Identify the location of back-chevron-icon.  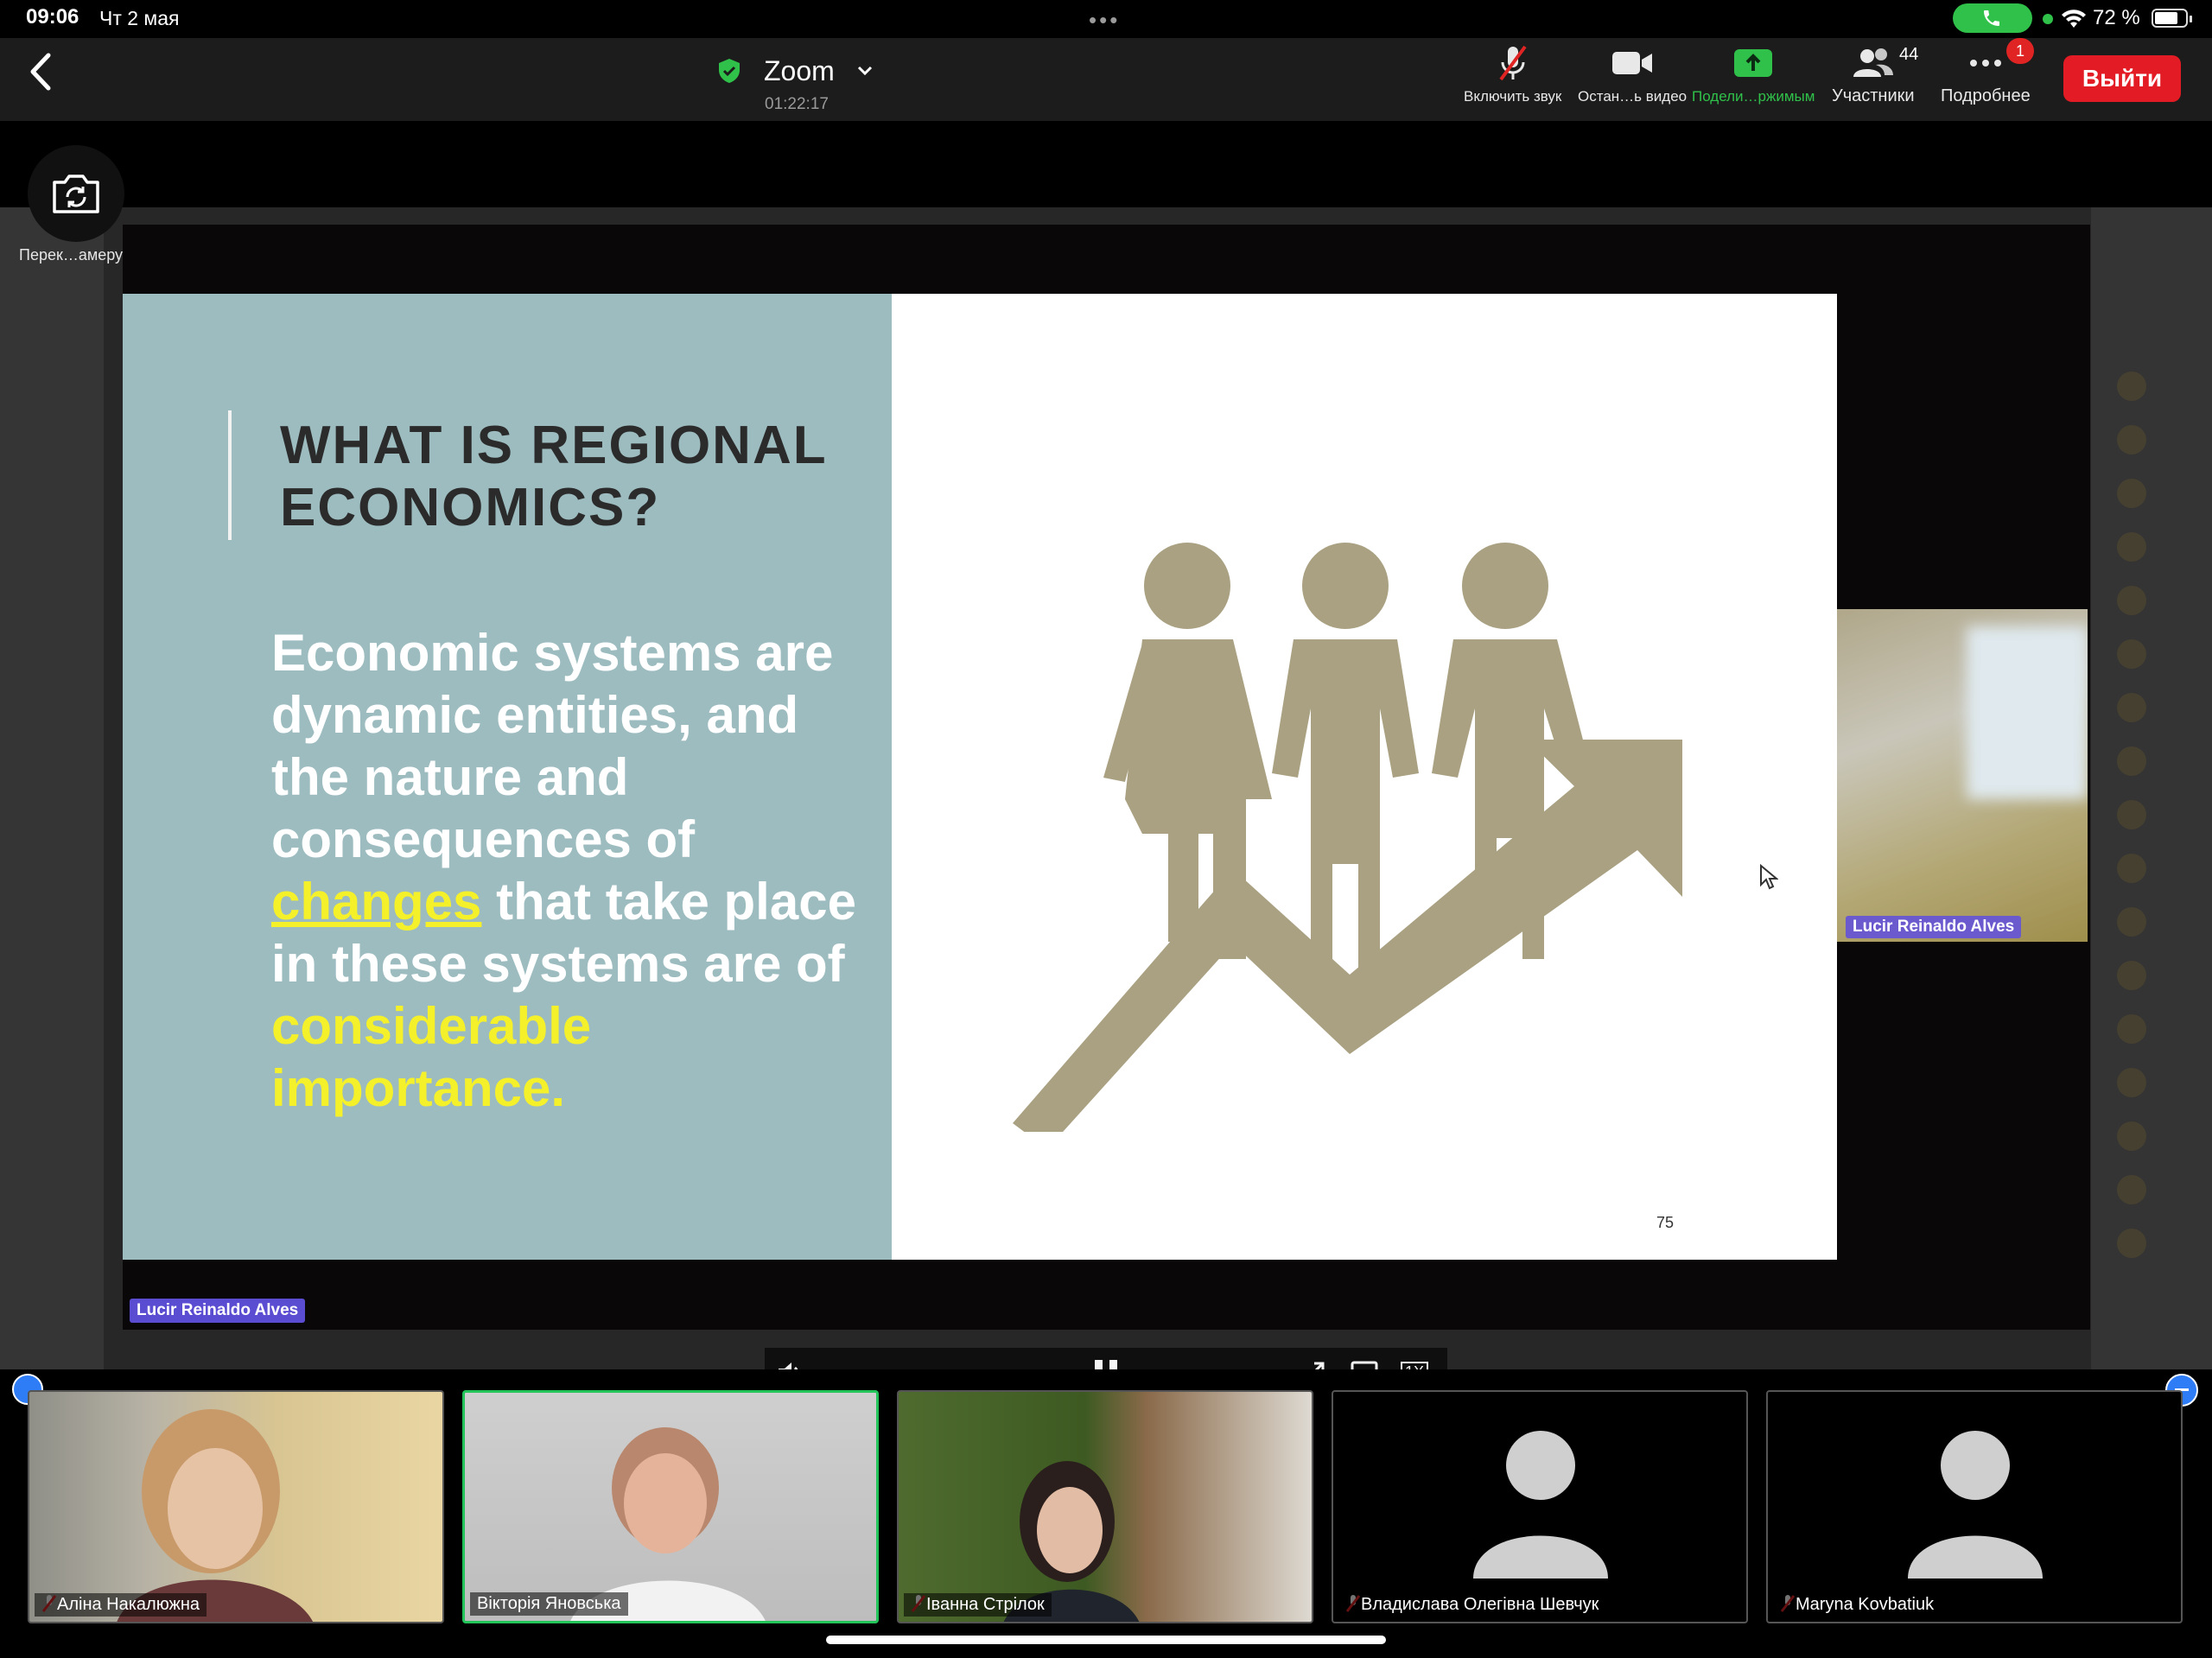
(41, 71).